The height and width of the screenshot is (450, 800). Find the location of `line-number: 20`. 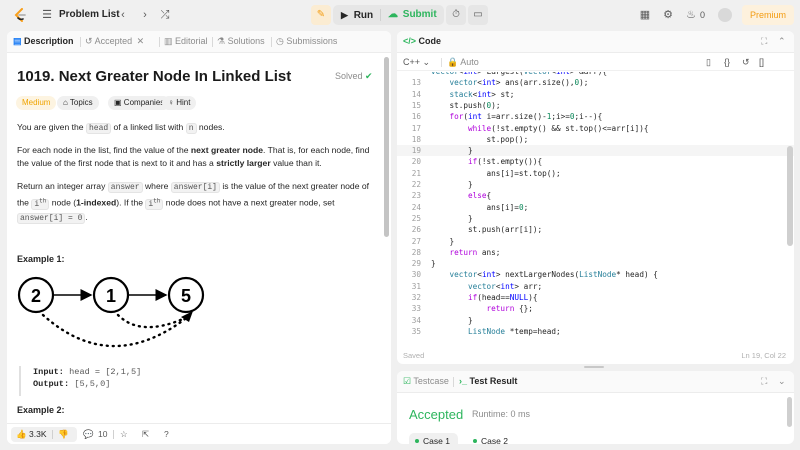

line-number: 20 is located at coordinates (416, 162).